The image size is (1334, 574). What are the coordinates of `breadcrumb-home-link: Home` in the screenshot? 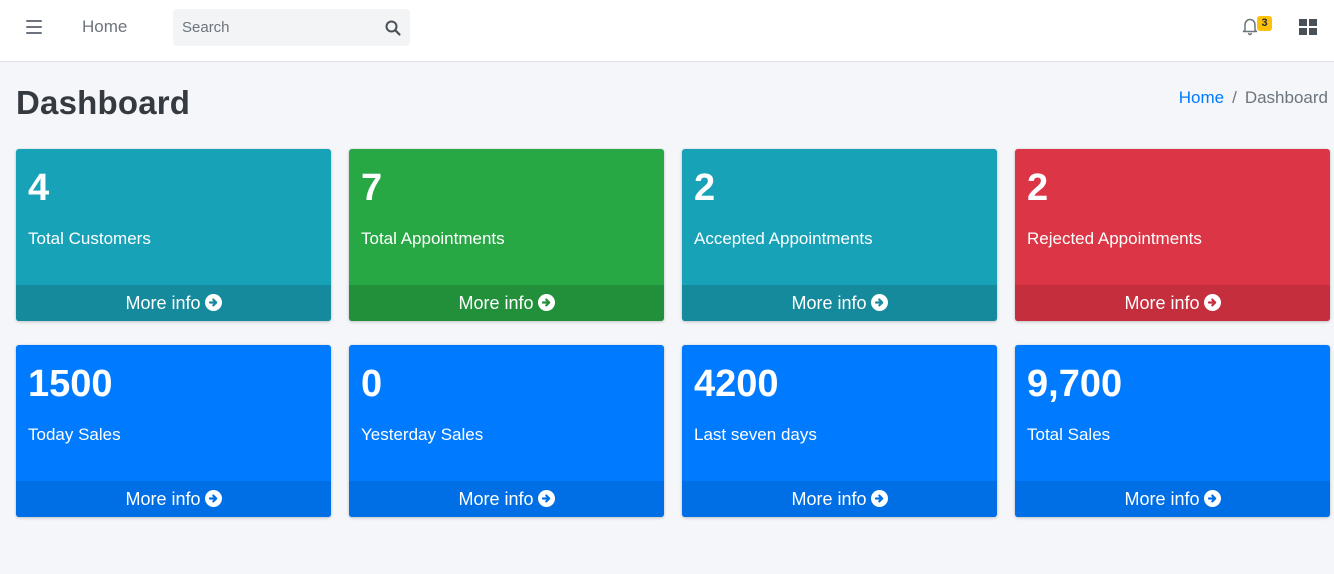 It's located at (1201, 97).